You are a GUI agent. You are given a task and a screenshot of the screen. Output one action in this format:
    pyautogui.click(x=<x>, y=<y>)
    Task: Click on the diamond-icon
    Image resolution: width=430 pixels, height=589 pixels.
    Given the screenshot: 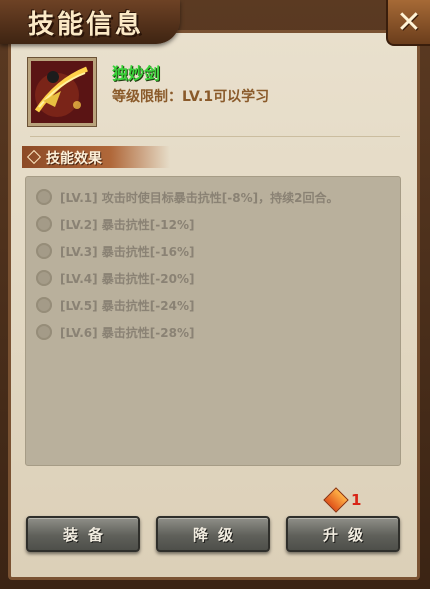 What is the action you would take?
    pyautogui.click(x=34, y=157)
    